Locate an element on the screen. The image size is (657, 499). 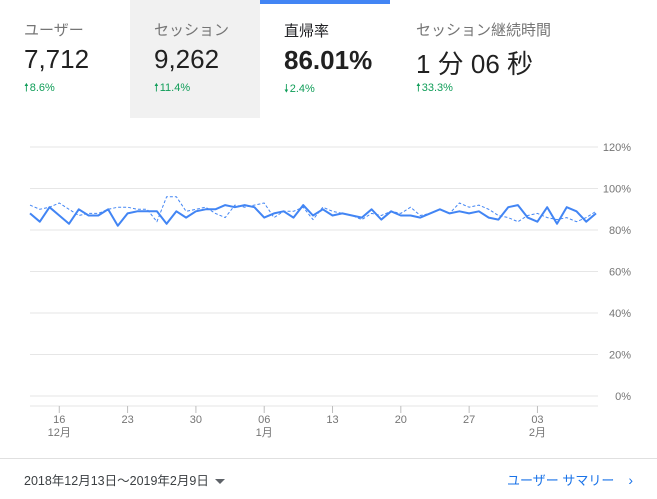
summary-link-label: ユーザー サマリー is located at coordinates (560, 480).